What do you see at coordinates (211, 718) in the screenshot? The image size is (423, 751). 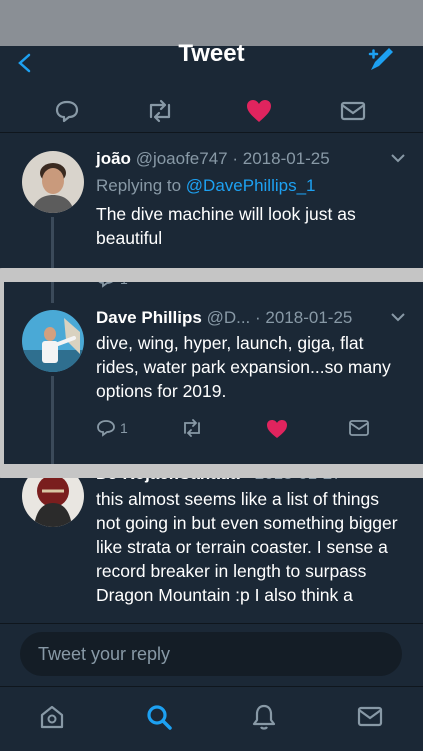 I see `tab-bar` at bounding box center [211, 718].